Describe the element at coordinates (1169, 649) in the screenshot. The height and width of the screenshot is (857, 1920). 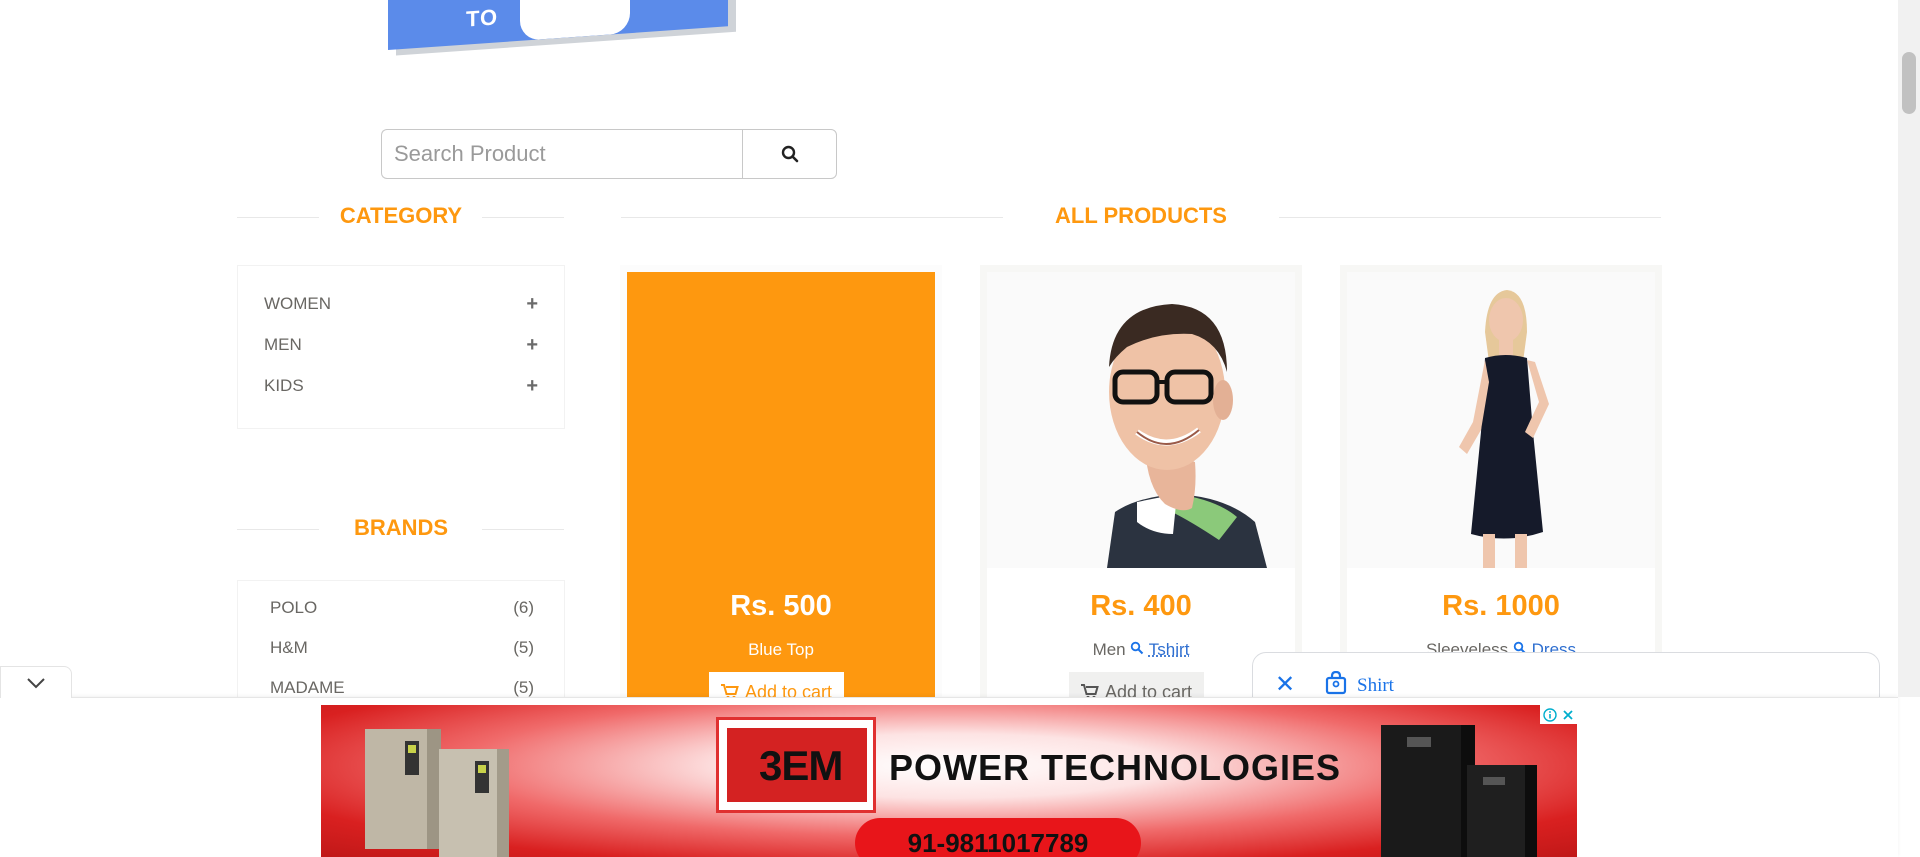
I see `product-name-link: Tshirt` at that location.